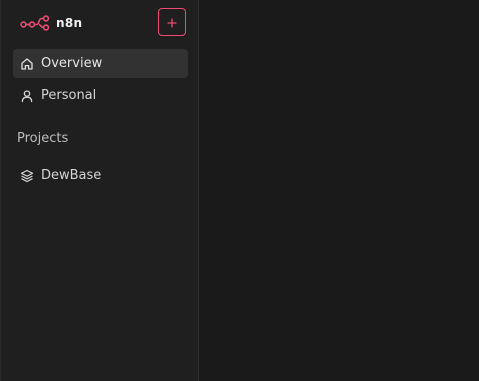 This screenshot has width=479, height=381. What do you see at coordinates (71, 175) in the screenshot?
I see `sidebar-item-label: DewBase` at bounding box center [71, 175].